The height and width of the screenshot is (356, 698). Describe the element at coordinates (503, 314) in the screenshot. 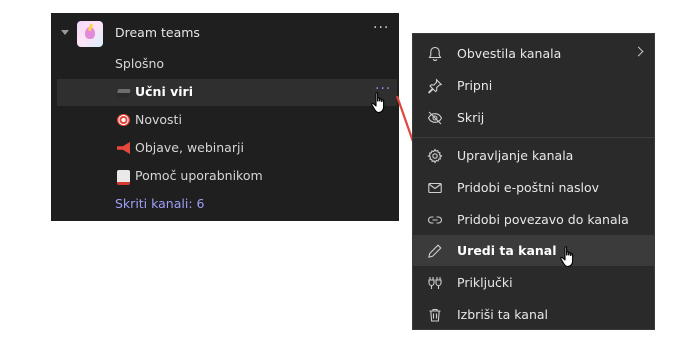

I see `menu-item-label: Izbriši ta kanal` at that location.